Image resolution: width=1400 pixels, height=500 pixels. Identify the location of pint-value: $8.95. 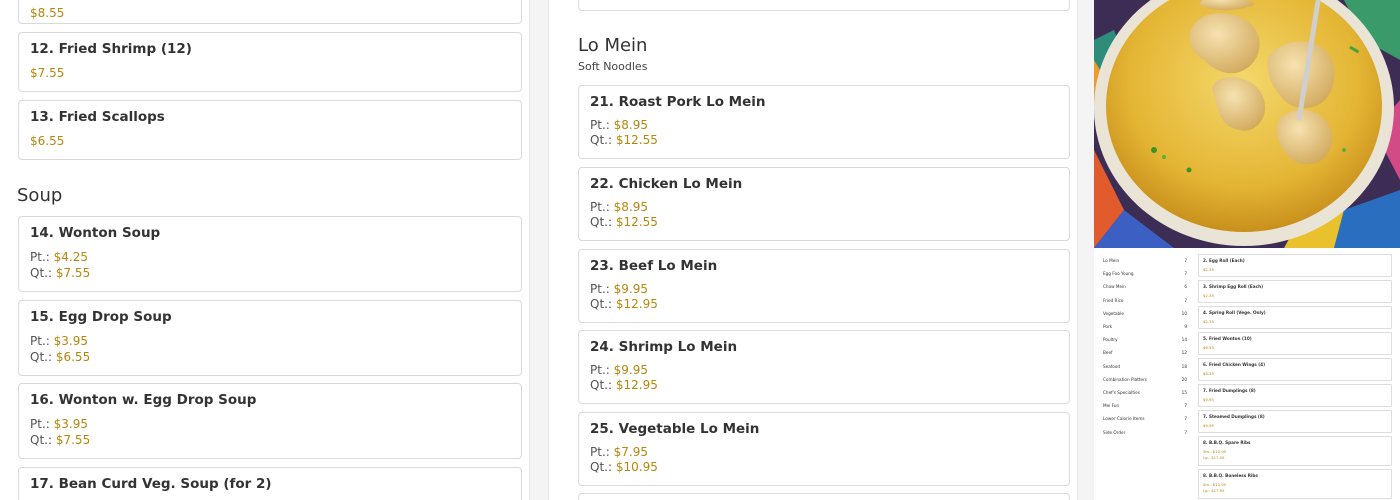
(630, 125).